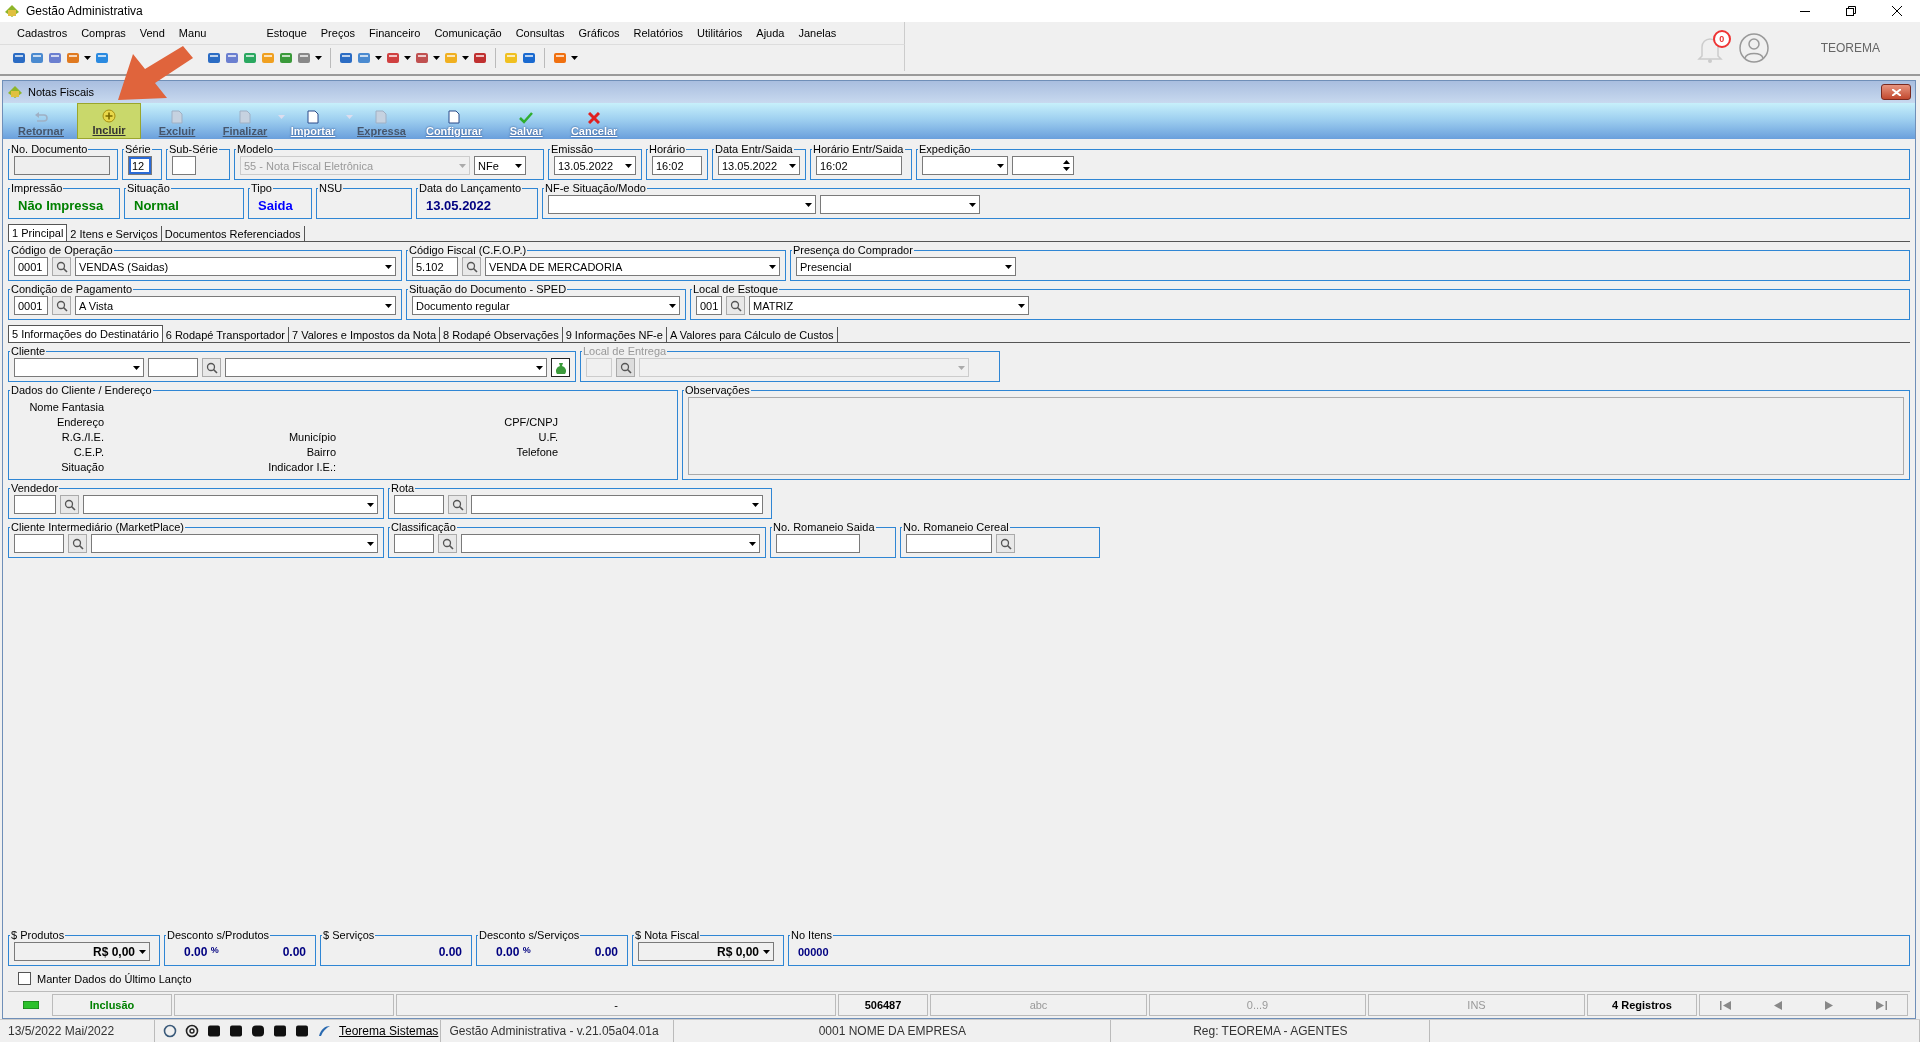 The width and height of the screenshot is (1920, 1042). What do you see at coordinates (614, 334) in the screenshot?
I see `tab: 9 Informações NF-e` at bounding box center [614, 334].